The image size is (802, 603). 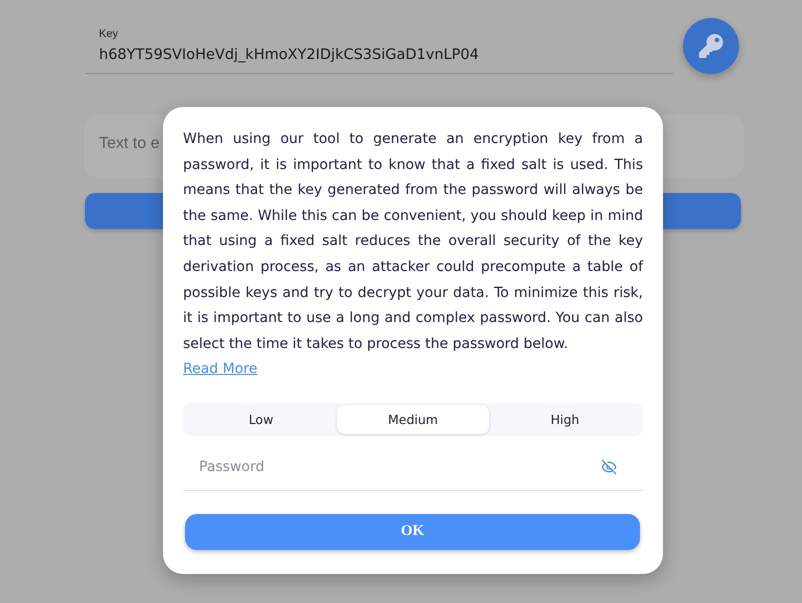 What do you see at coordinates (413, 419) in the screenshot?
I see `time-option: Medium` at bounding box center [413, 419].